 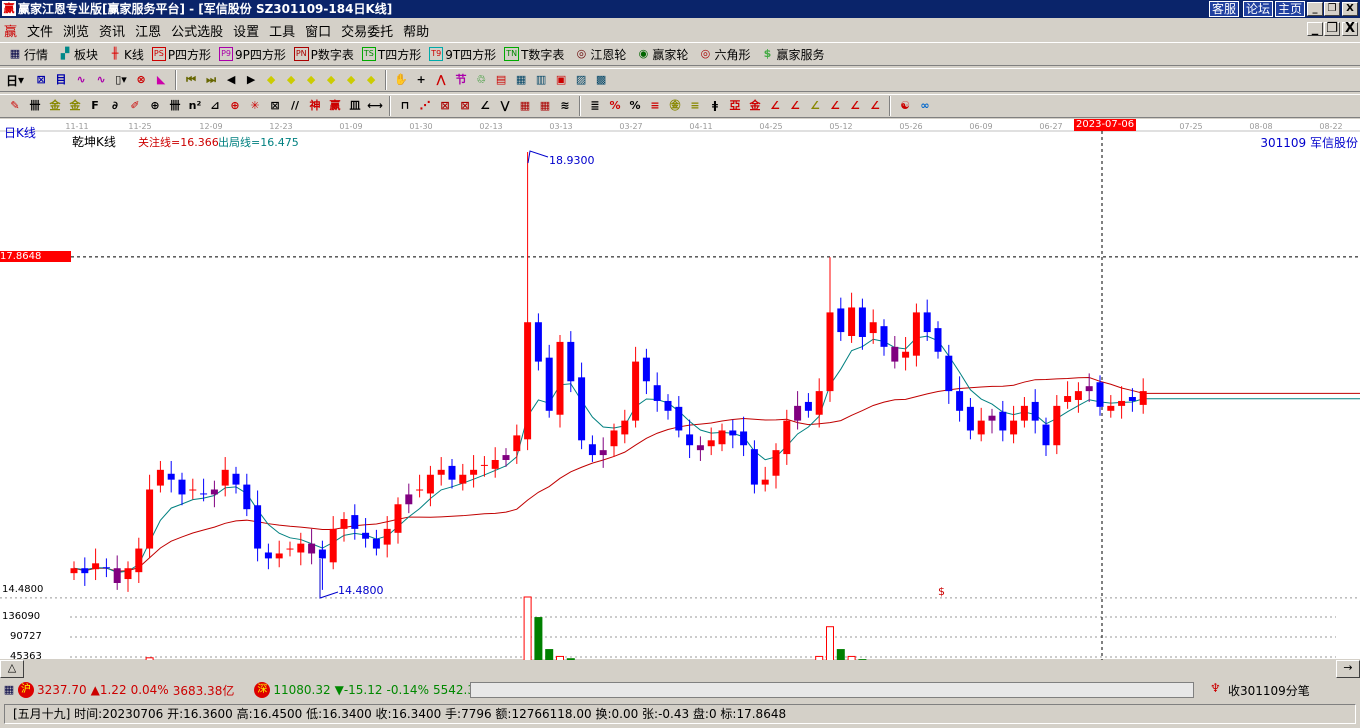 What do you see at coordinates (755, 106) in the screenshot?
I see `gold-tower-icon: 金` at bounding box center [755, 106].